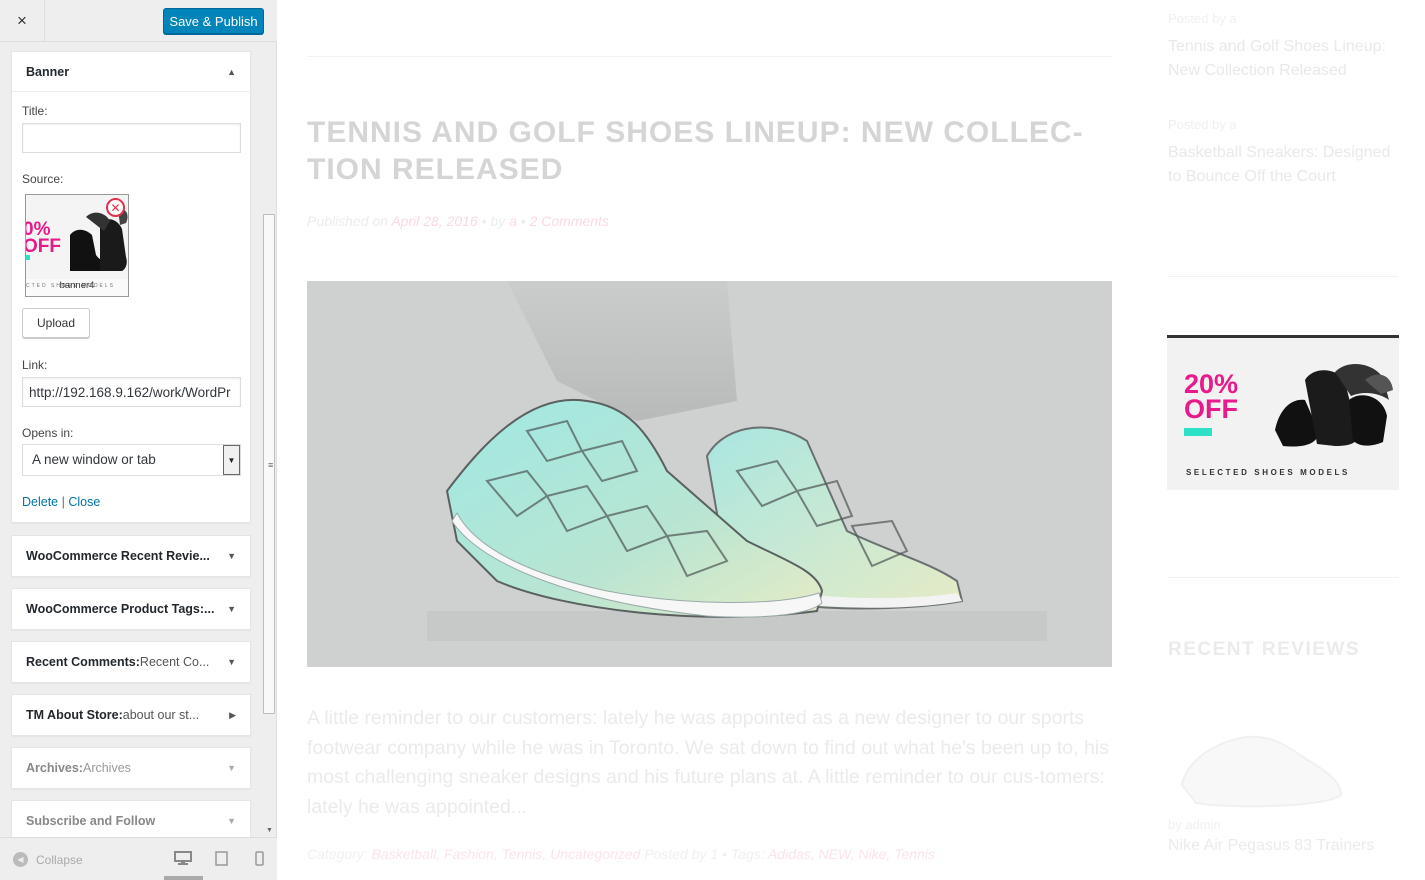  What do you see at coordinates (74, 715) in the screenshot?
I see `widget-title: TM About Store:` at bounding box center [74, 715].